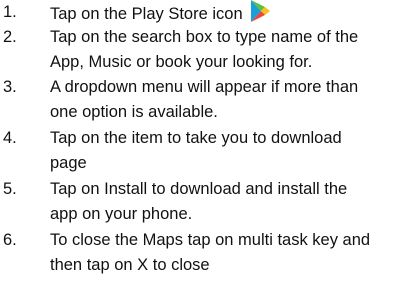 This screenshot has height=290, width=412. Describe the element at coordinates (10, 87) in the screenshot. I see `step-number: 3.` at that location.